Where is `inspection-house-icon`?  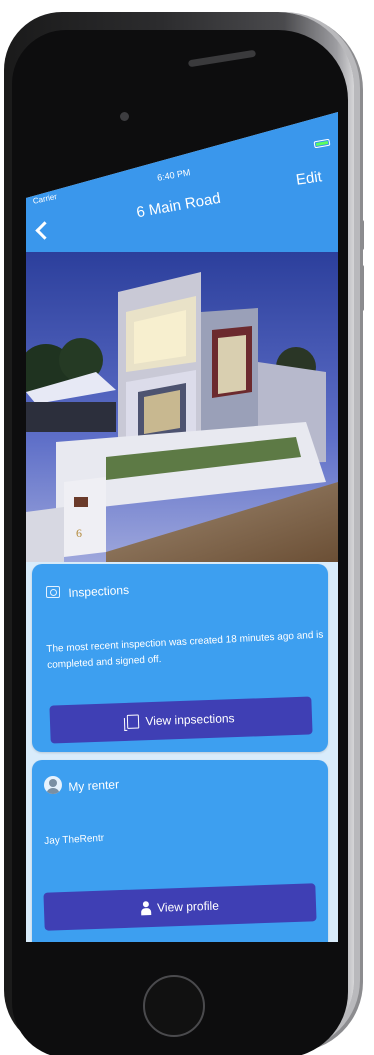 inspection-house-icon is located at coordinates (53, 592).